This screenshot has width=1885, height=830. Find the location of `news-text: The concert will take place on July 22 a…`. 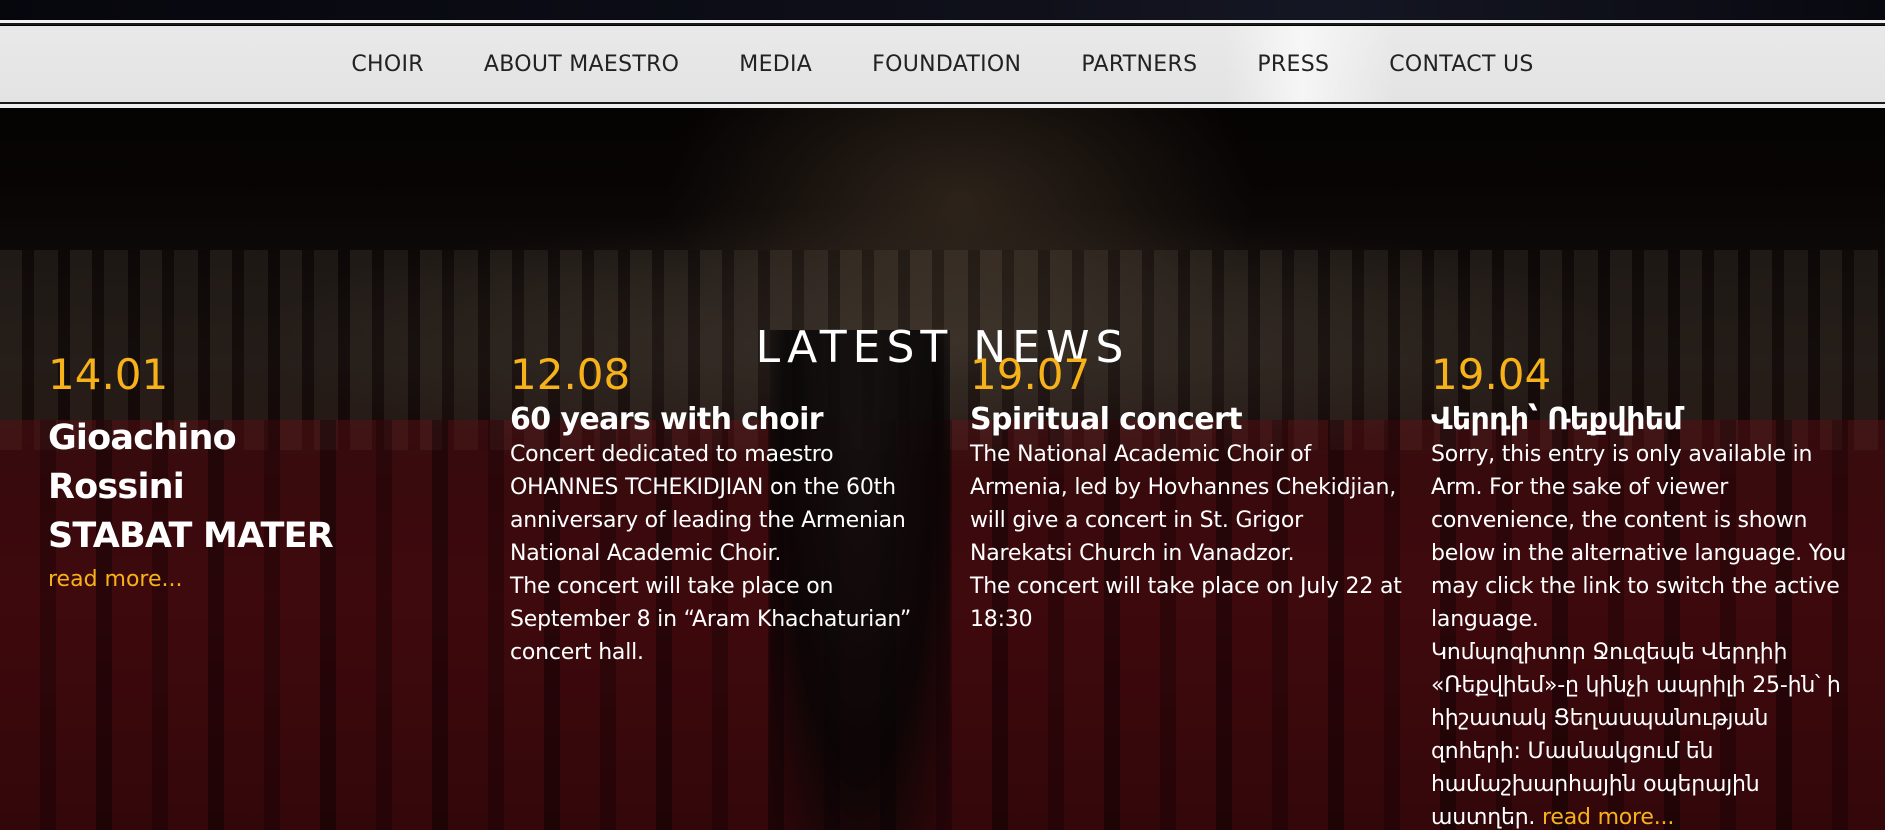

news-text: The concert will take place on July 22 a… is located at coordinates (1186, 603).